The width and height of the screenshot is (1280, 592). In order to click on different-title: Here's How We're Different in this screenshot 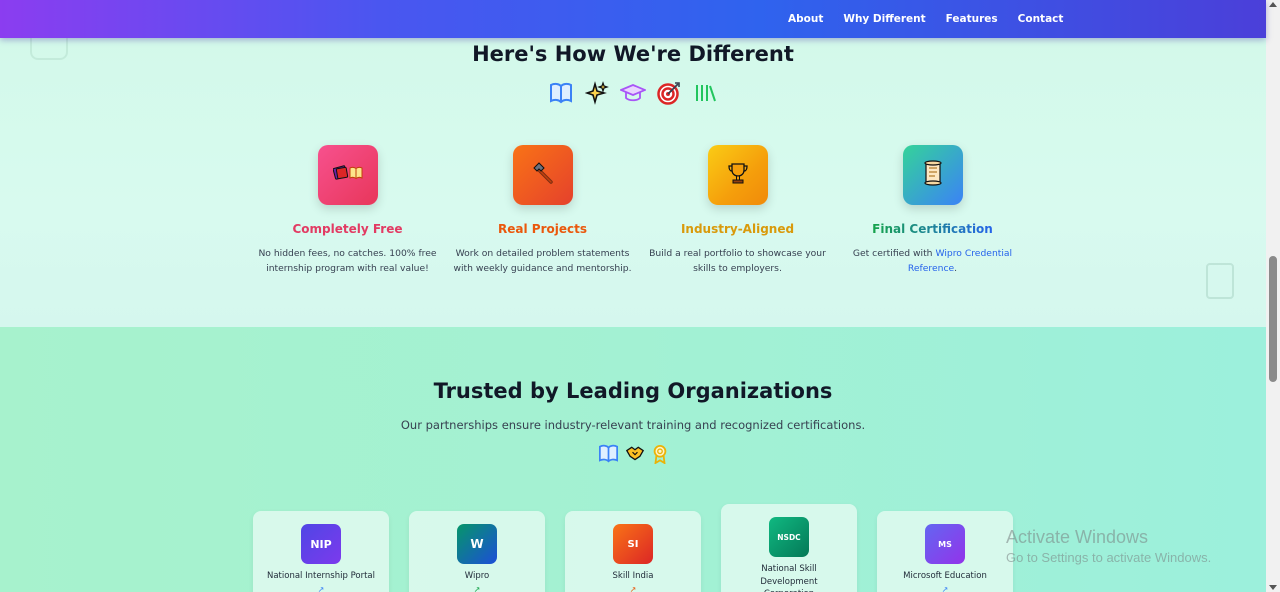, I will do `click(633, 54)`.